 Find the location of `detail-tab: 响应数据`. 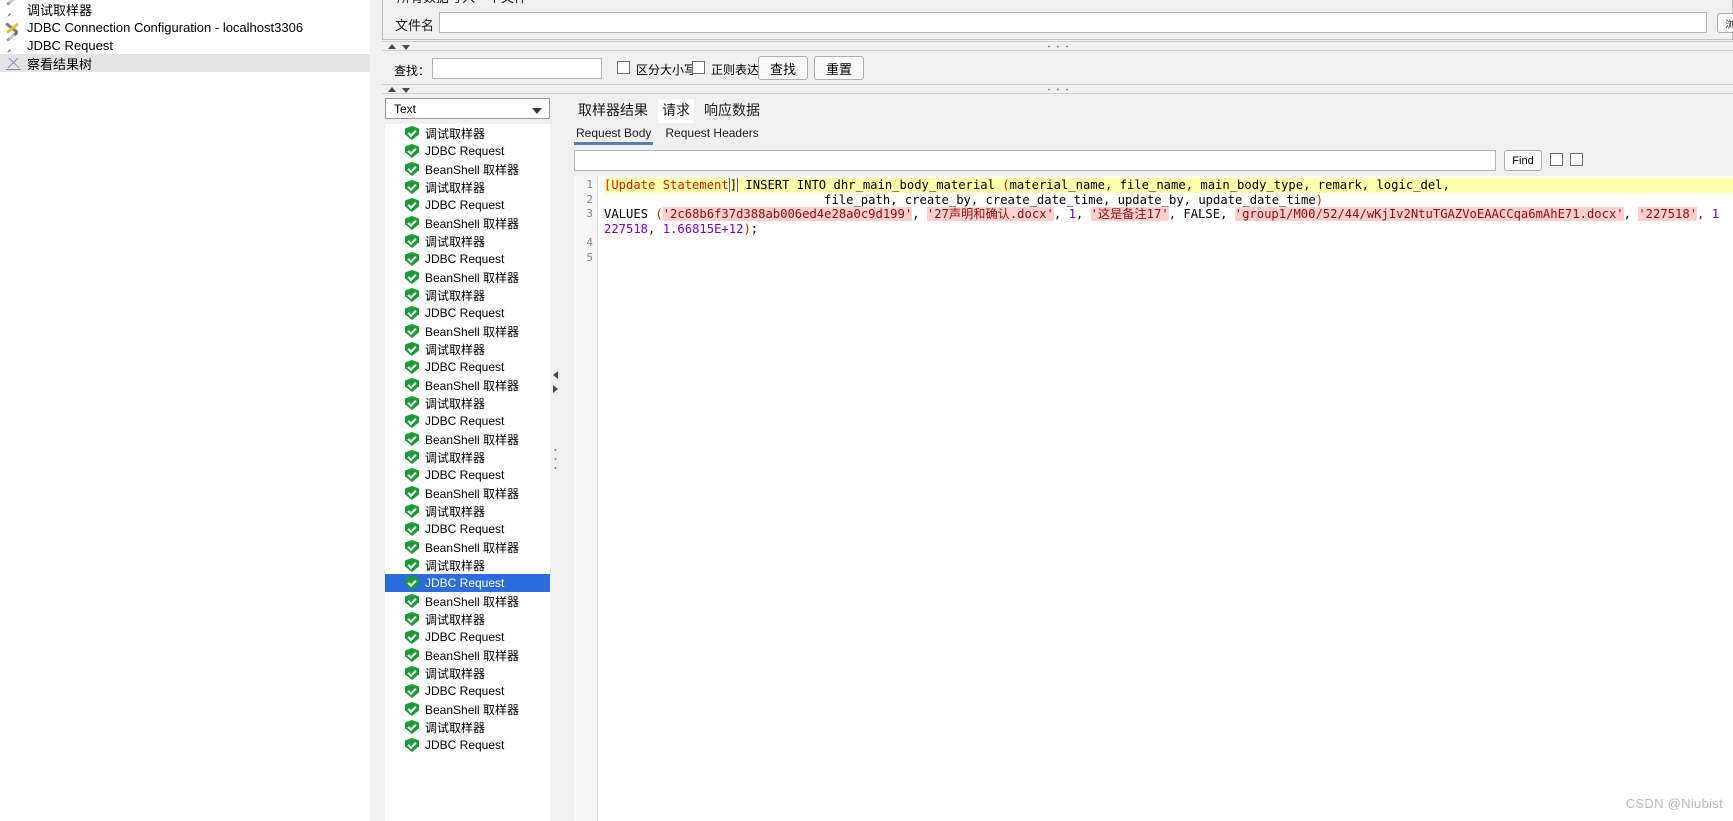

detail-tab: 响应数据 is located at coordinates (732, 111).